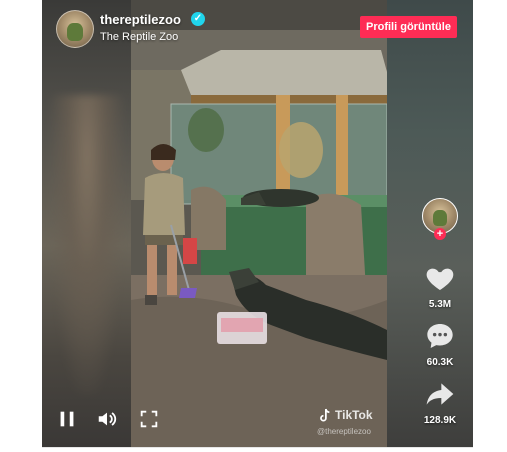 The width and height of the screenshot is (507, 452). I want to click on share-icon, so click(440, 394).